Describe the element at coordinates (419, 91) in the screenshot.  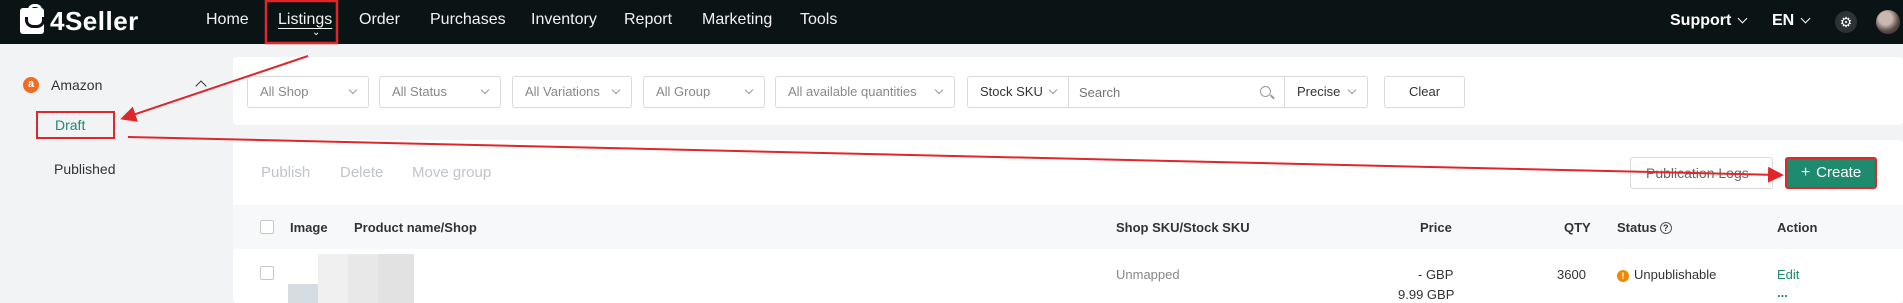
I see `status-filter-value: All Status` at that location.